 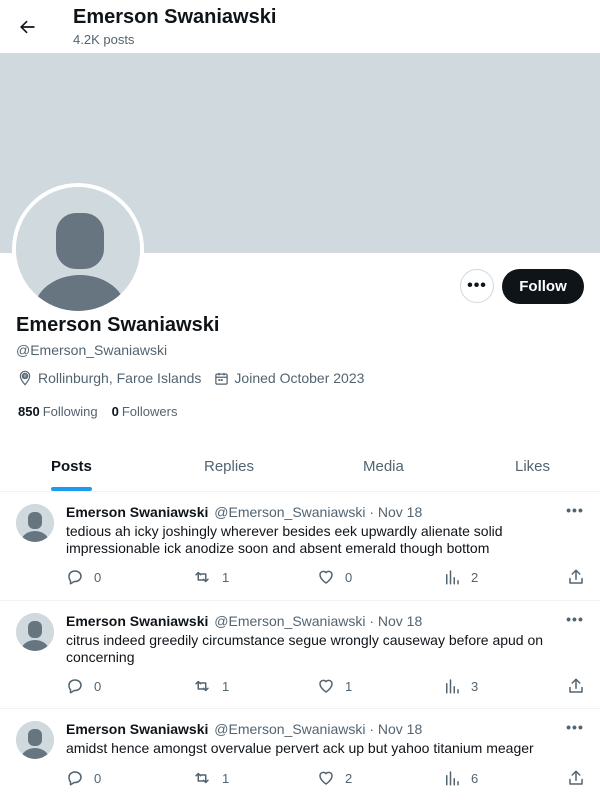 I want to click on post-actions: 0 1 2 6, so click(x=326, y=779).